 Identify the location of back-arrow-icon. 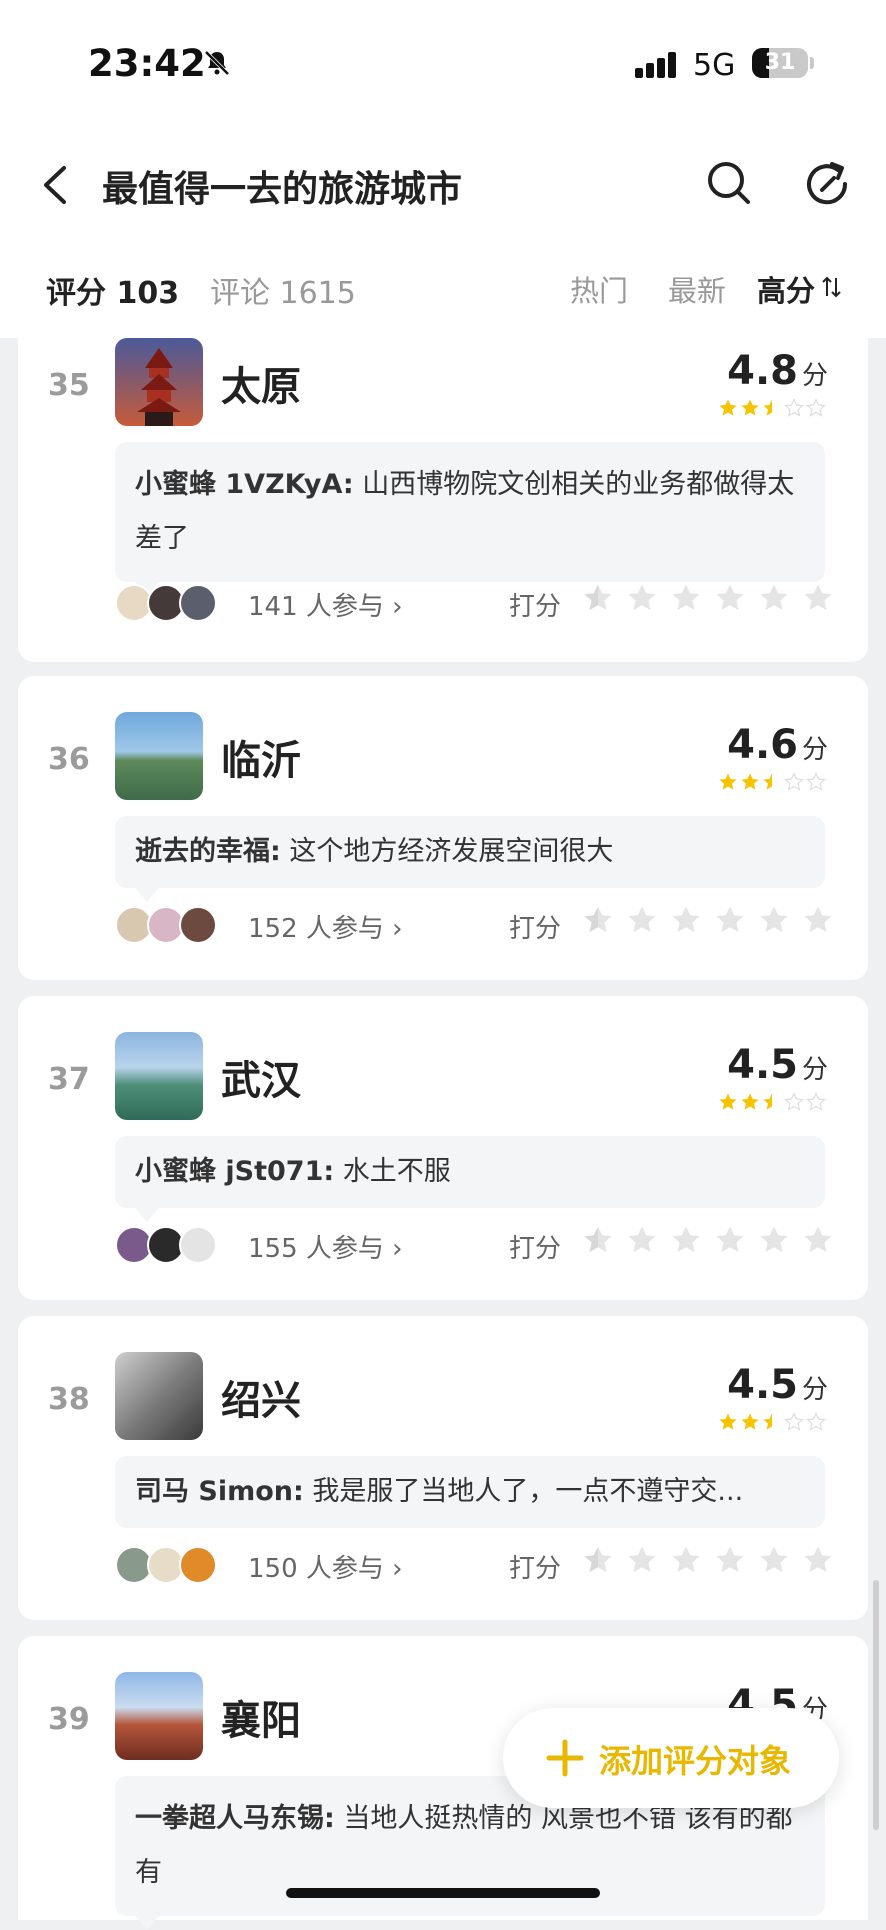
(56, 185).